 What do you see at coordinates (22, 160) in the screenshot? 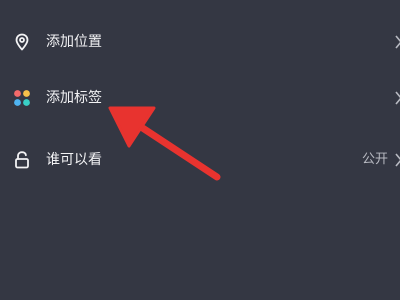
I see `unlock-icon` at bounding box center [22, 160].